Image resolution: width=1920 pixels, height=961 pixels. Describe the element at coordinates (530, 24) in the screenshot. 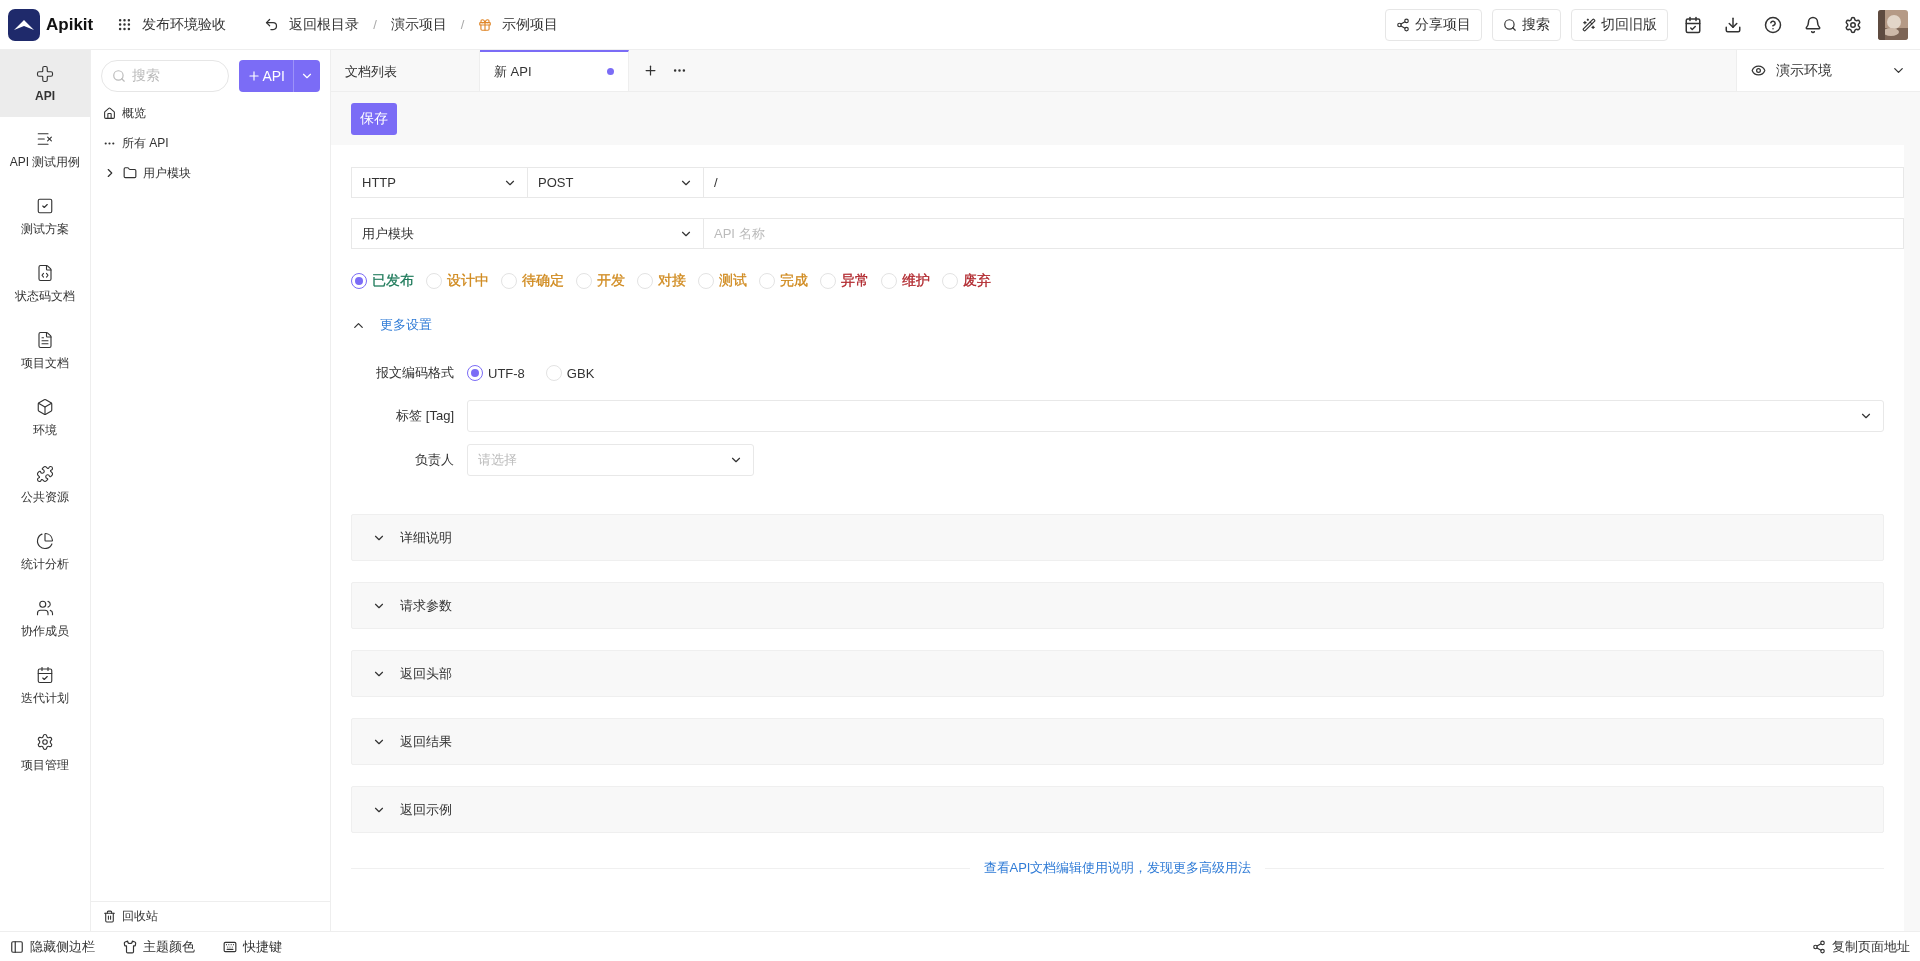

I see `breadcrumb: 示例项目` at that location.